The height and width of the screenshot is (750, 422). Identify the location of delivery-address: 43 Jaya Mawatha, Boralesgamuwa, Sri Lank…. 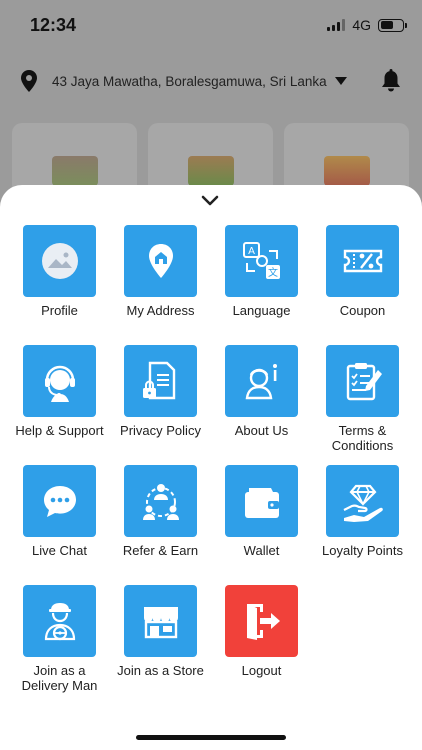
(189, 81).